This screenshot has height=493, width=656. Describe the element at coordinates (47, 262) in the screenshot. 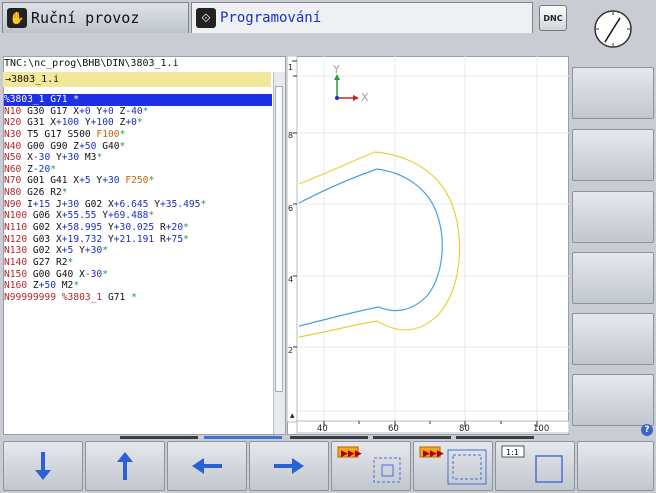

I see `program-token: G27 R2` at that location.